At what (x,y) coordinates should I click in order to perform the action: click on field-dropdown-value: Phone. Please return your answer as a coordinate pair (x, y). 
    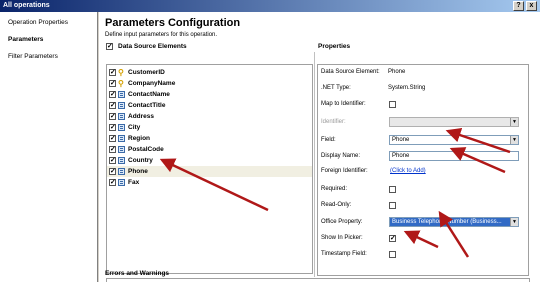
    Looking at the image, I should click on (401, 140).